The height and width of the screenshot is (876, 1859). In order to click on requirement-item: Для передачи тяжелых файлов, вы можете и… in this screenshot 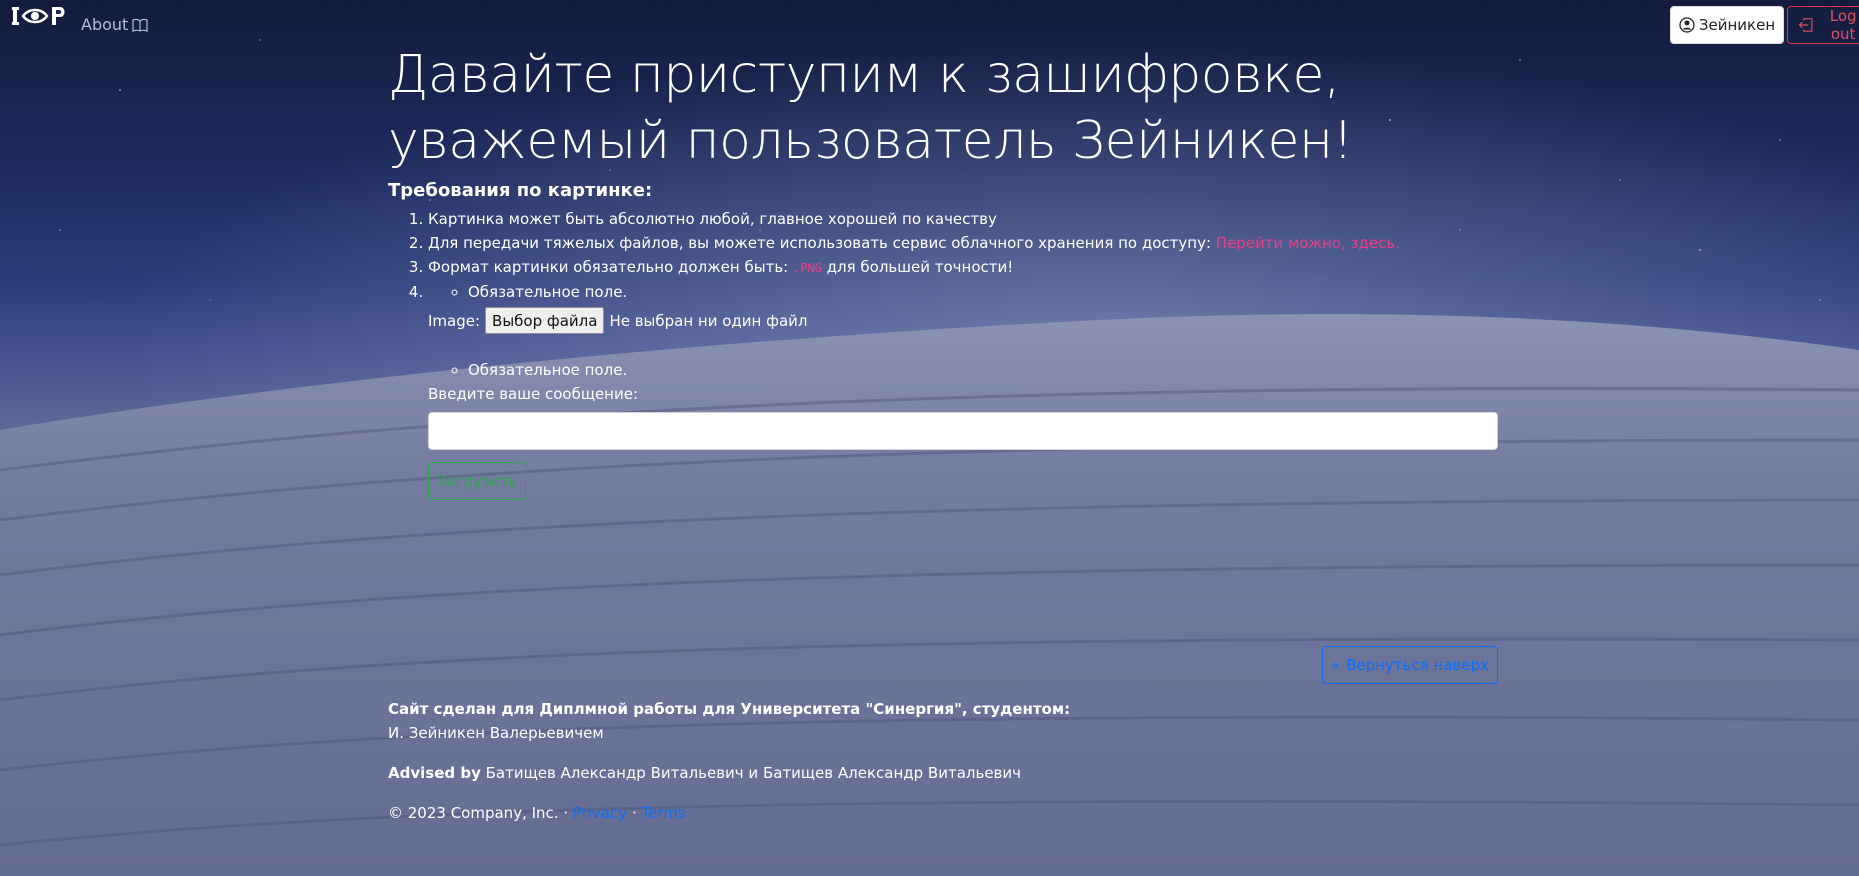, I will do `click(963, 243)`.